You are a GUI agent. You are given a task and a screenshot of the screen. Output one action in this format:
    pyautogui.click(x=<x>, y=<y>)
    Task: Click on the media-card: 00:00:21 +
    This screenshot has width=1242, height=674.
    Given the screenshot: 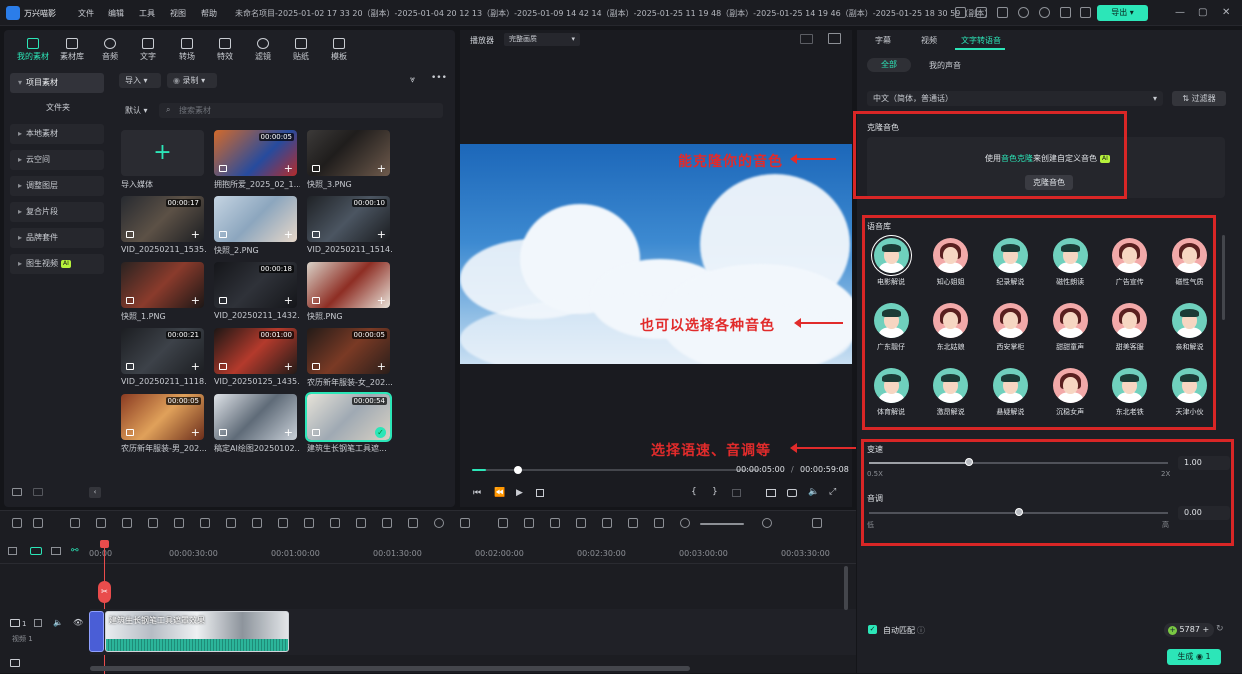 What is the action you would take?
    pyautogui.click(x=162, y=351)
    